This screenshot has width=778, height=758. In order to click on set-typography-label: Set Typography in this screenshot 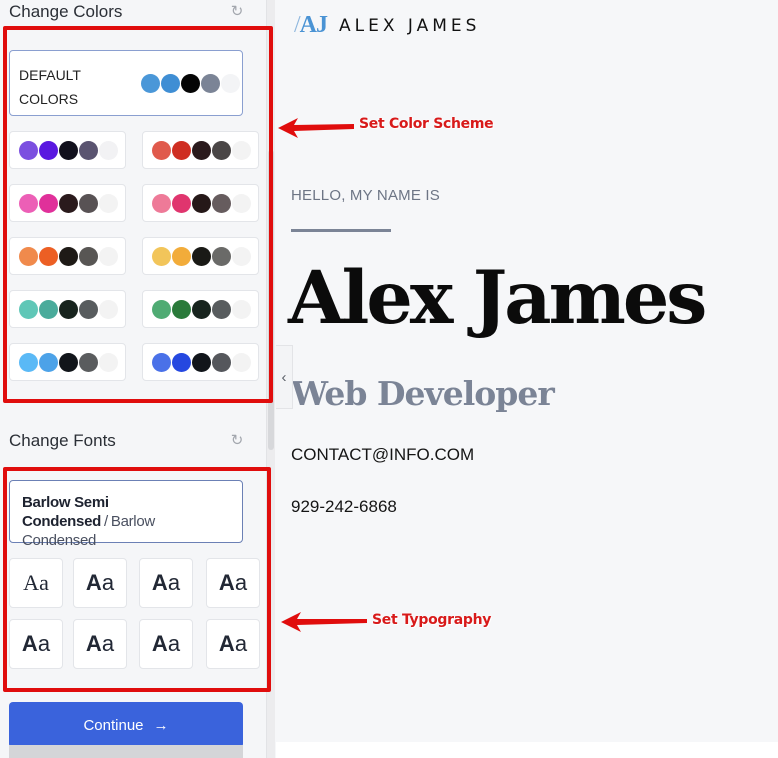, I will do `click(432, 620)`.